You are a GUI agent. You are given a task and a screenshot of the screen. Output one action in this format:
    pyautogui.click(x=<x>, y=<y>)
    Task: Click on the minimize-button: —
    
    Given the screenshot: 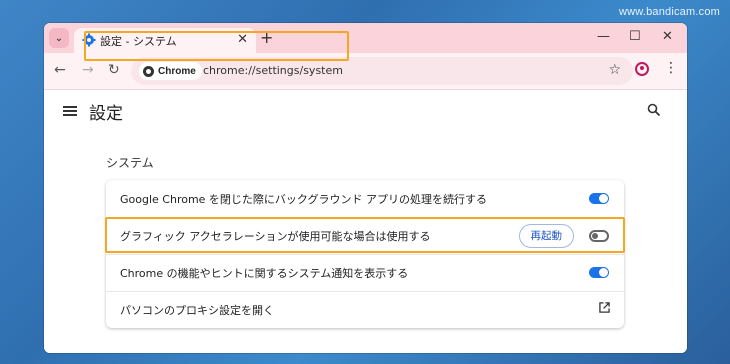 What is the action you would take?
    pyautogui.click(x=603, y=36)
    